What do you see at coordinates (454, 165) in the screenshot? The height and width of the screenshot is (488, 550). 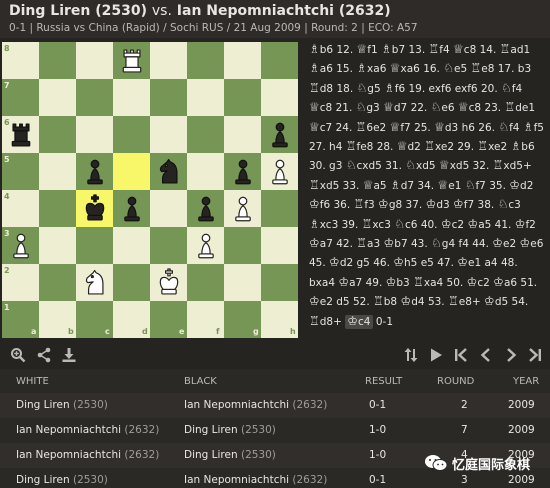 I see `move-san: ♕xd5` at bounding box center [454, 165].